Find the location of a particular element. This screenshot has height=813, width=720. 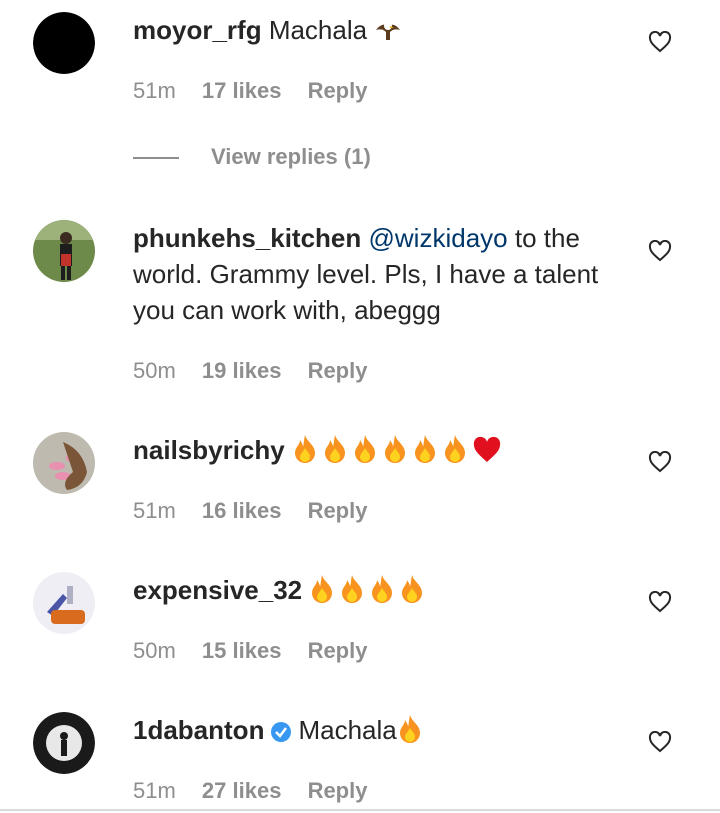

mention-link: @wizkidayo is located at coordinates (438, 238).